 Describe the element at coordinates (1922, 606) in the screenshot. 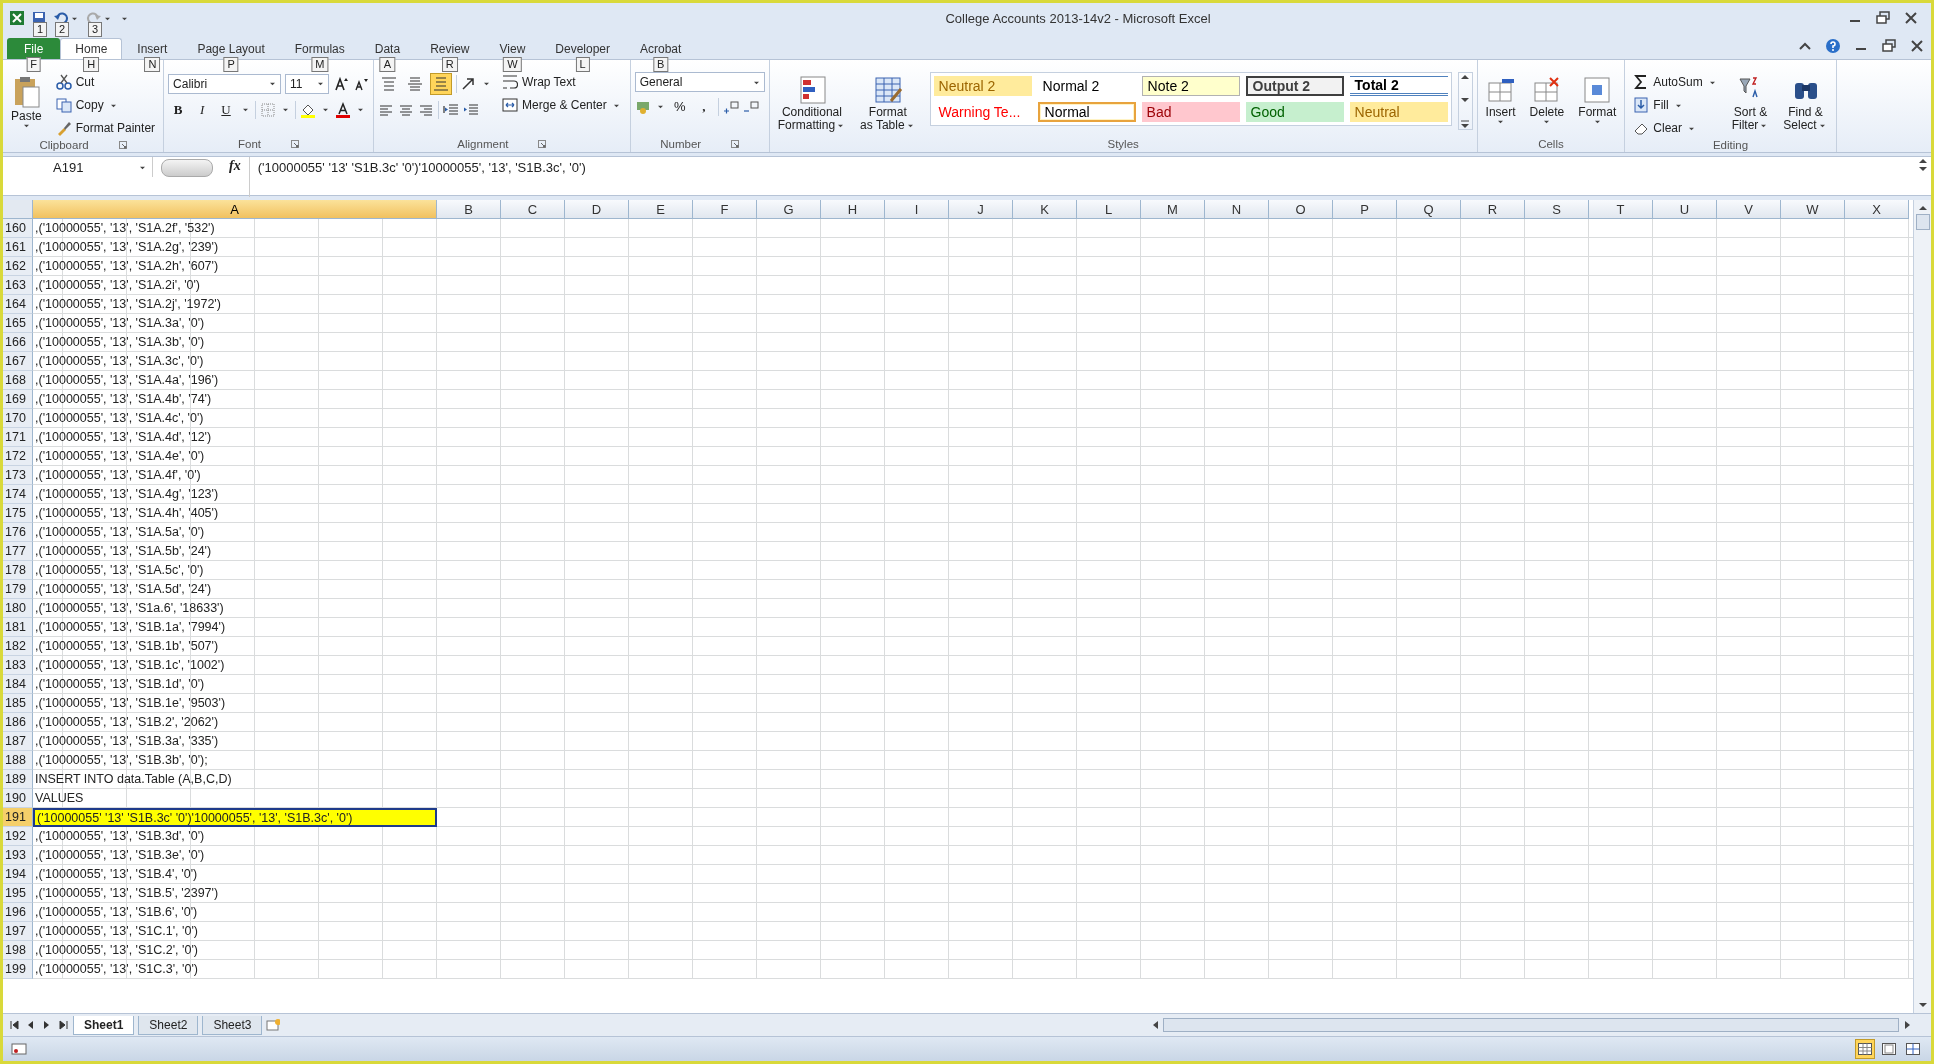

I see `vertical-scrollbar` at that location.